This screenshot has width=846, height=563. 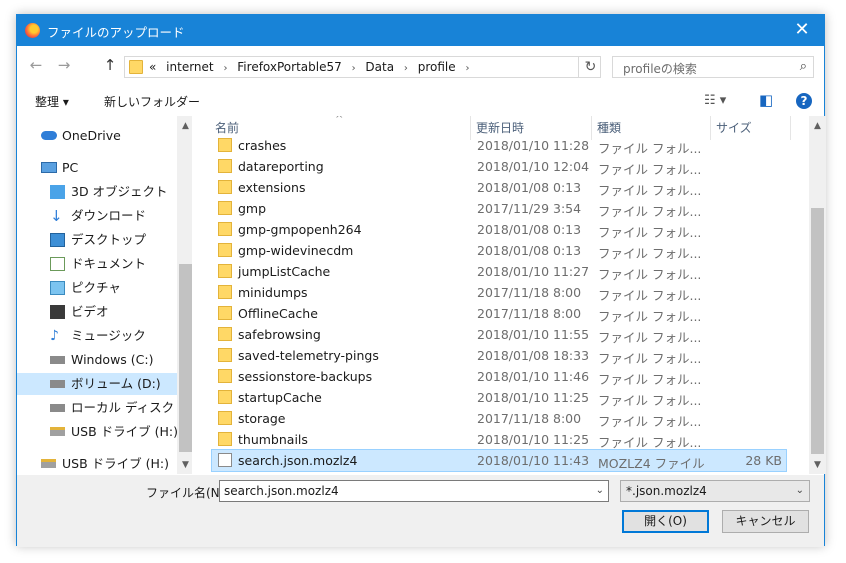 What do you see at coordinates (54, 336) in the screenshot?
I see `music-icon: ♪` at bounding box center [54, 336].